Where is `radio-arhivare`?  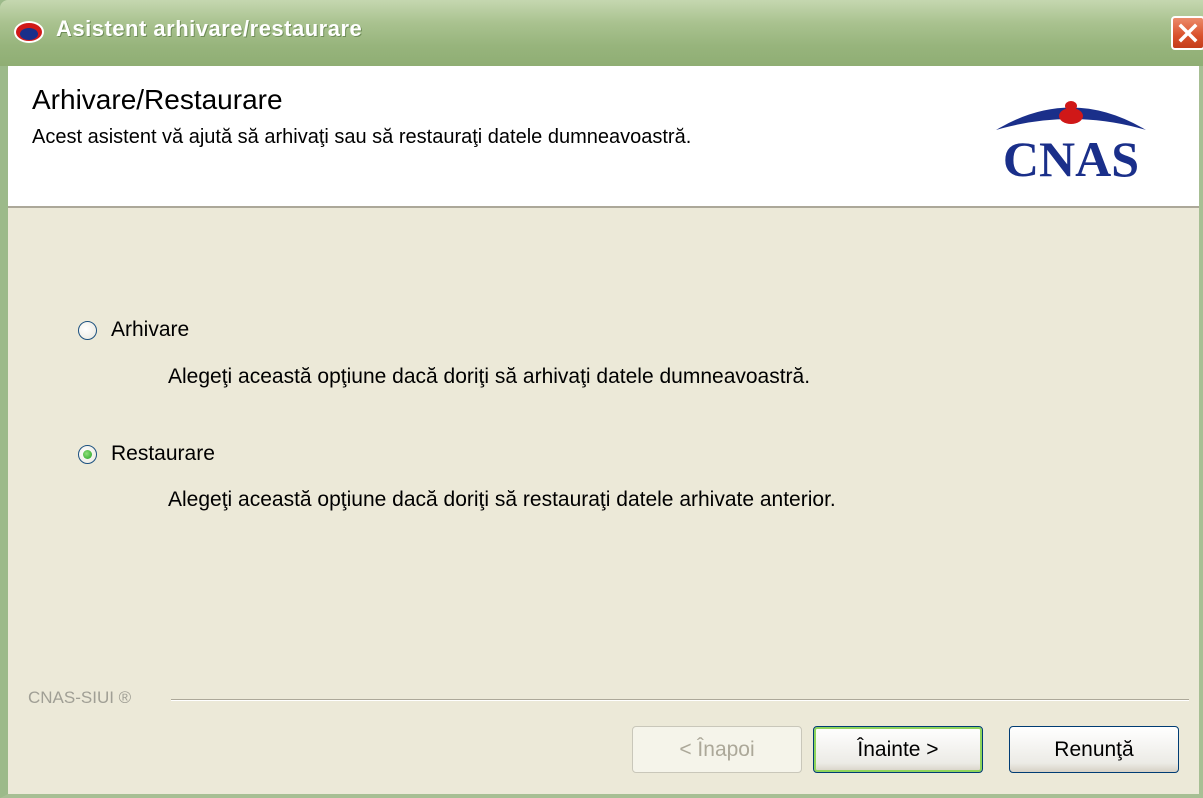 radio-arhivare is located at coordinates (87, 330).